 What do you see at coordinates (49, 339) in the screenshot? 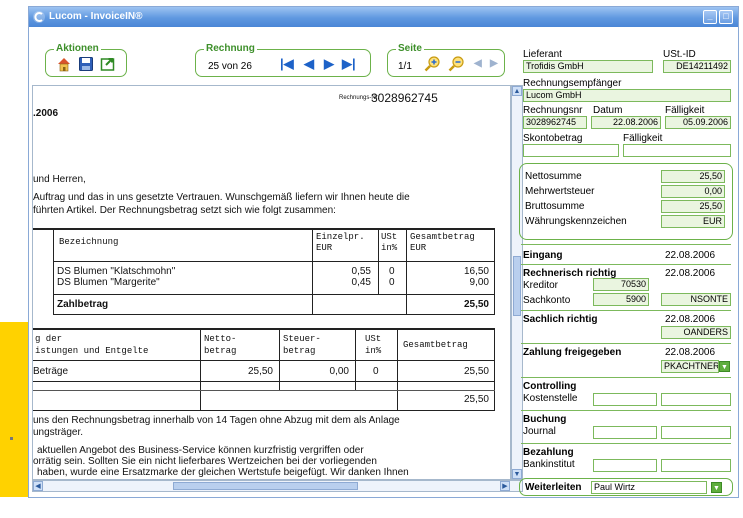
I see `col-art: g der` at bounding box center [49, 339].